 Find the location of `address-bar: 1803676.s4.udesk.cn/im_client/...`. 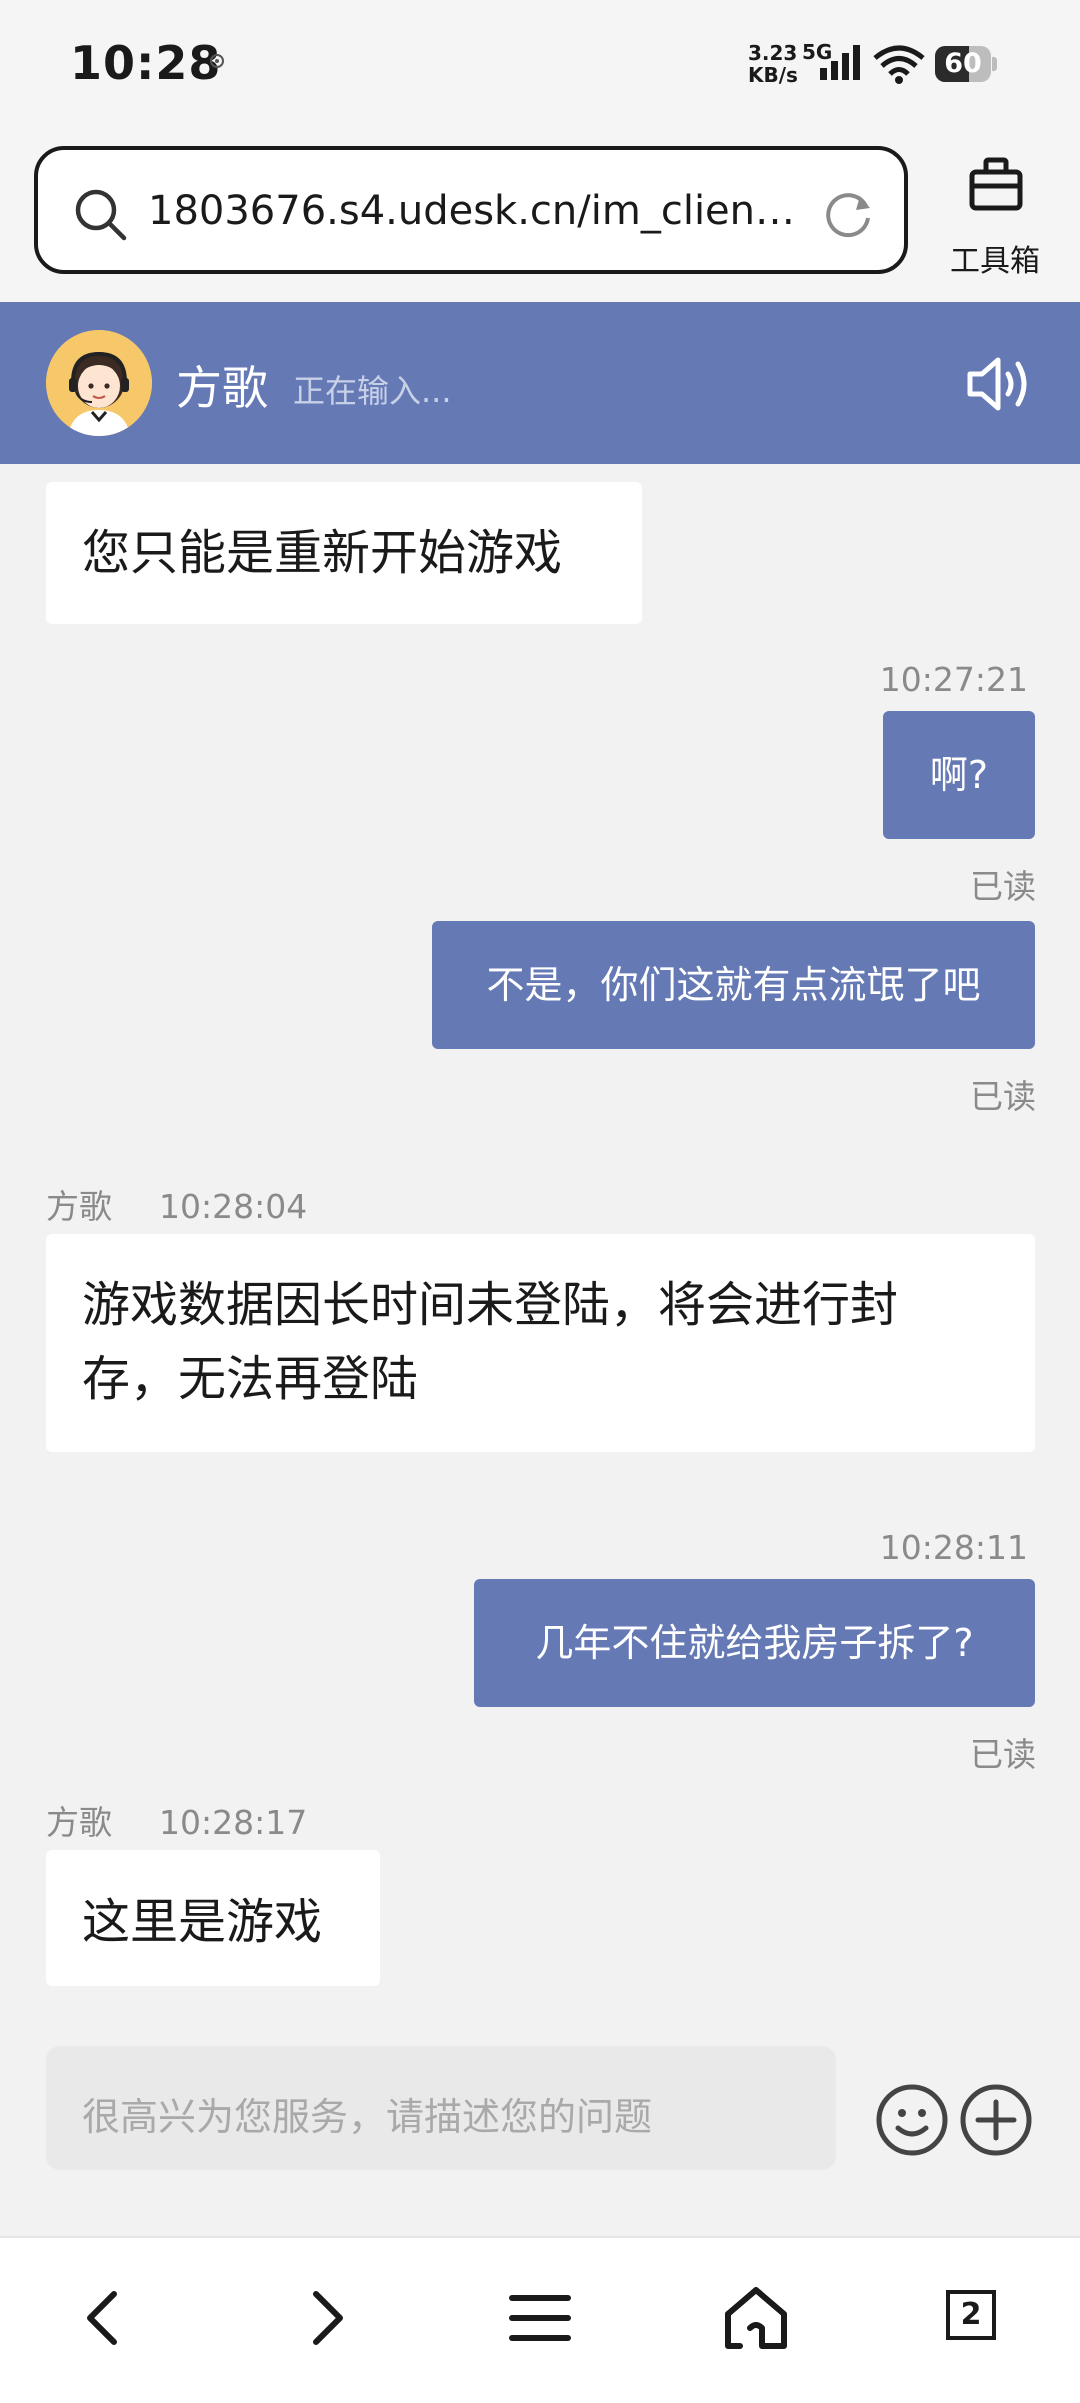

address-bar: 1803676.s4.udesk.cn/im_client/... is located at coordinates (471, 210).